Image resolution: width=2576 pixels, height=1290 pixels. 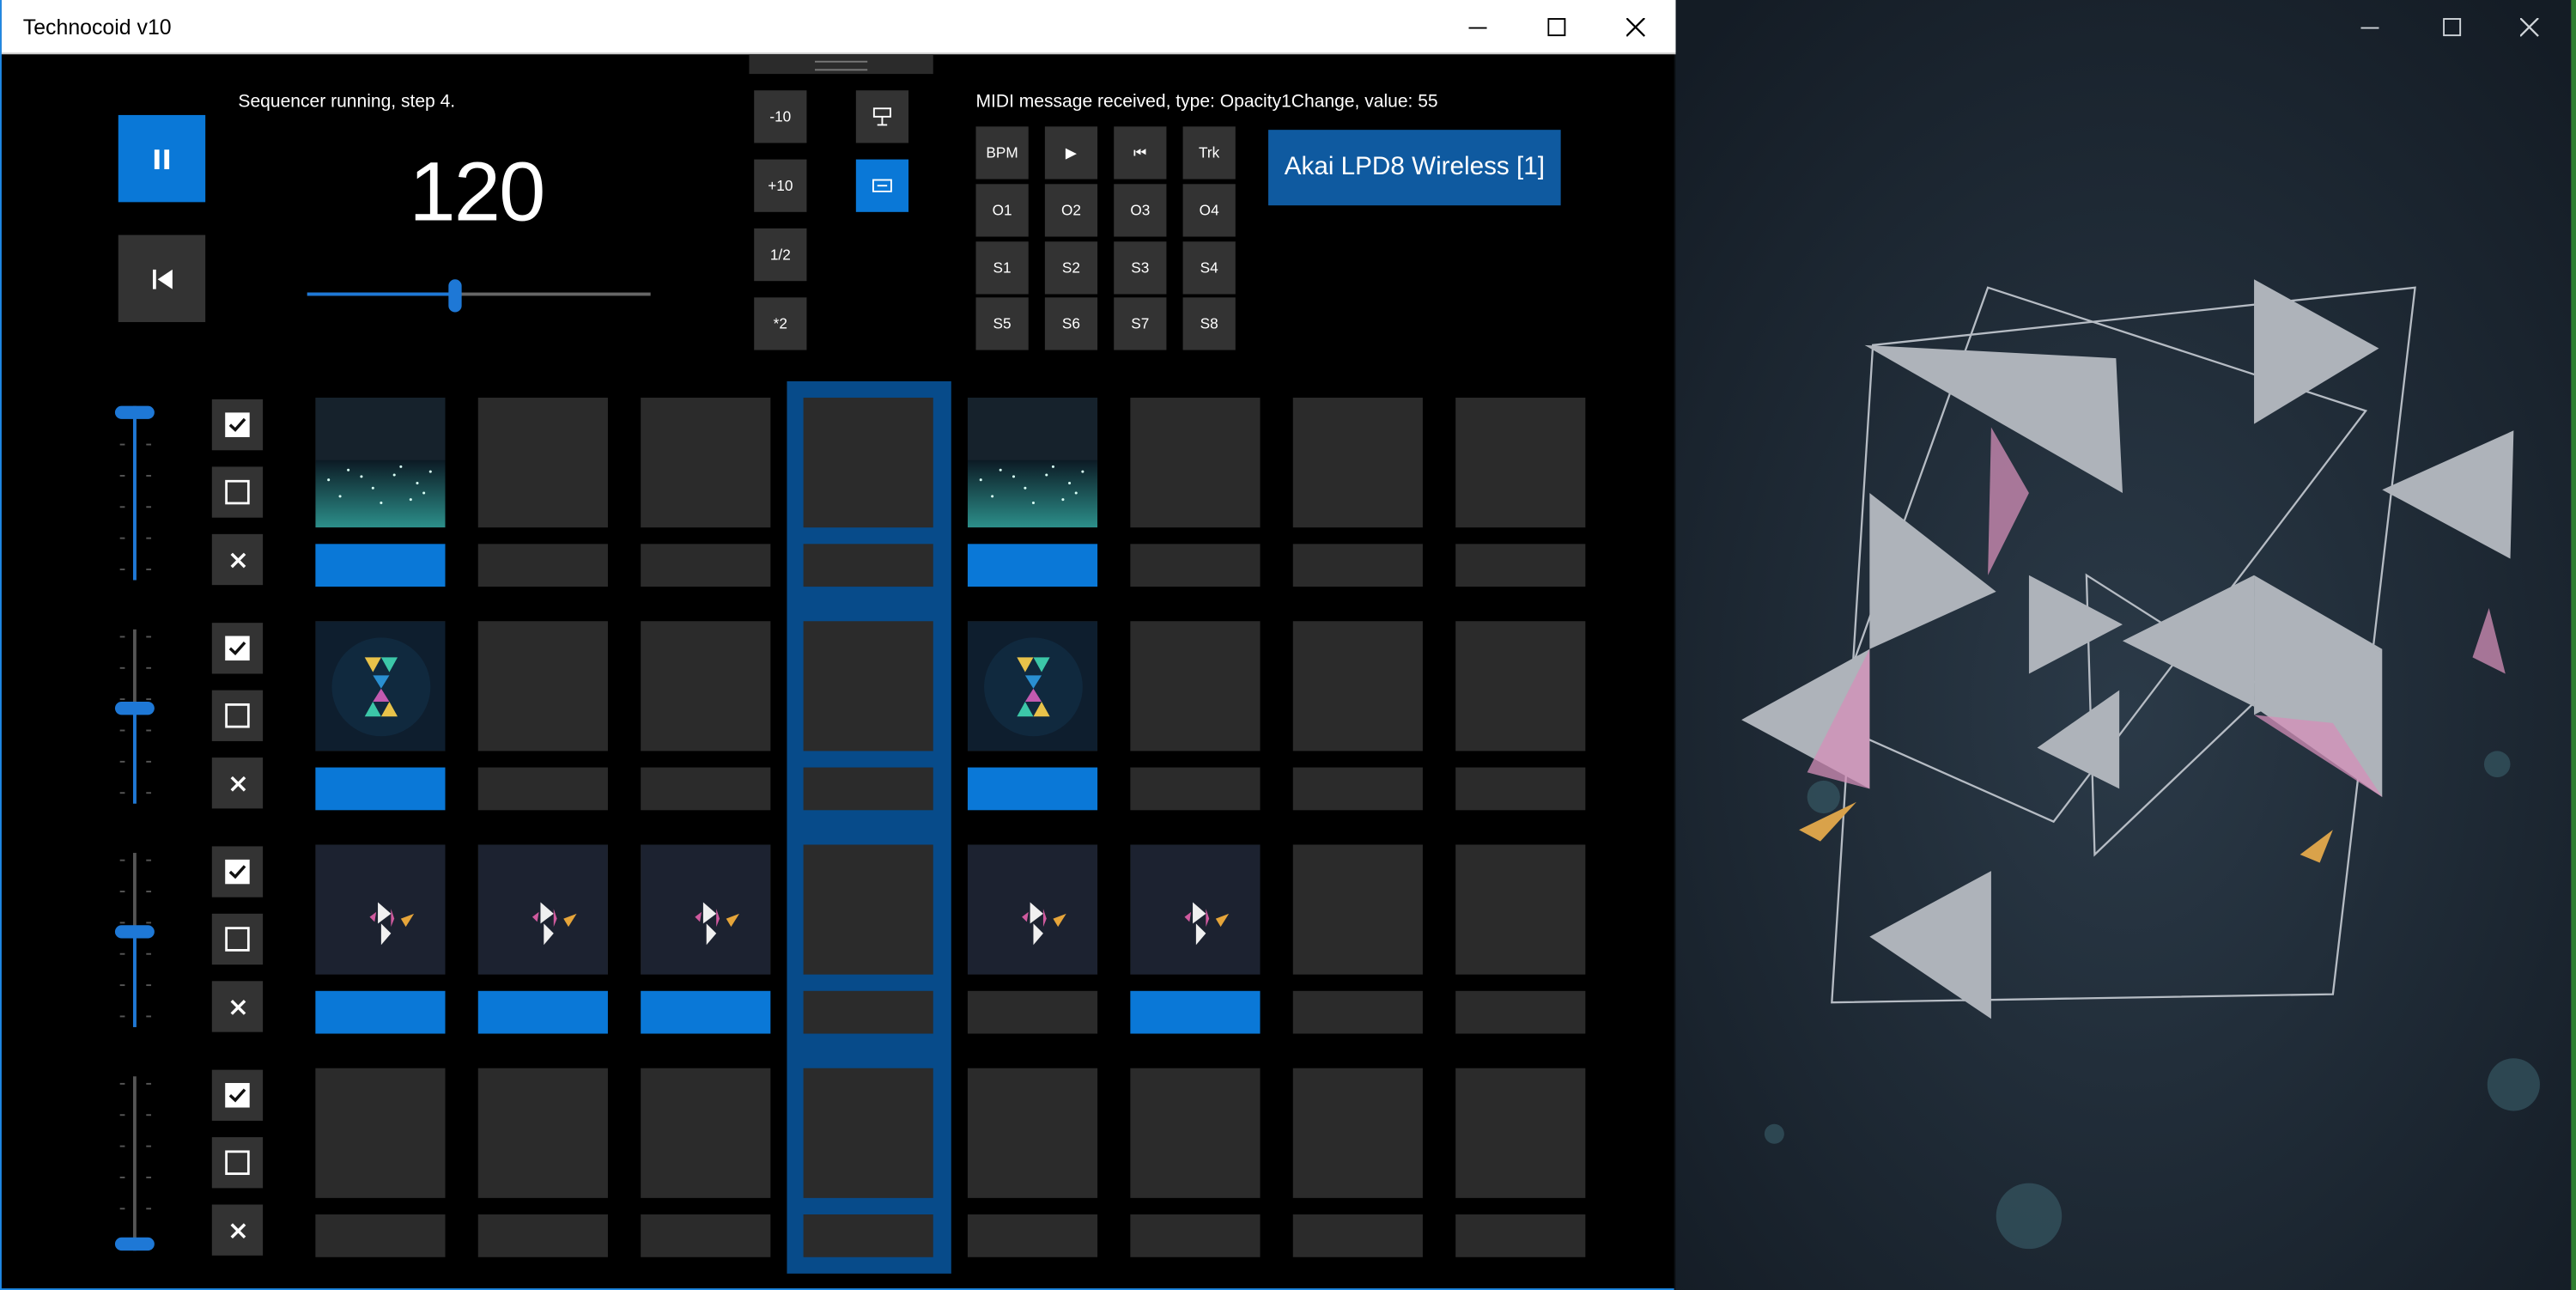 I want to click on rewind-button, so click(x=162, y=278).